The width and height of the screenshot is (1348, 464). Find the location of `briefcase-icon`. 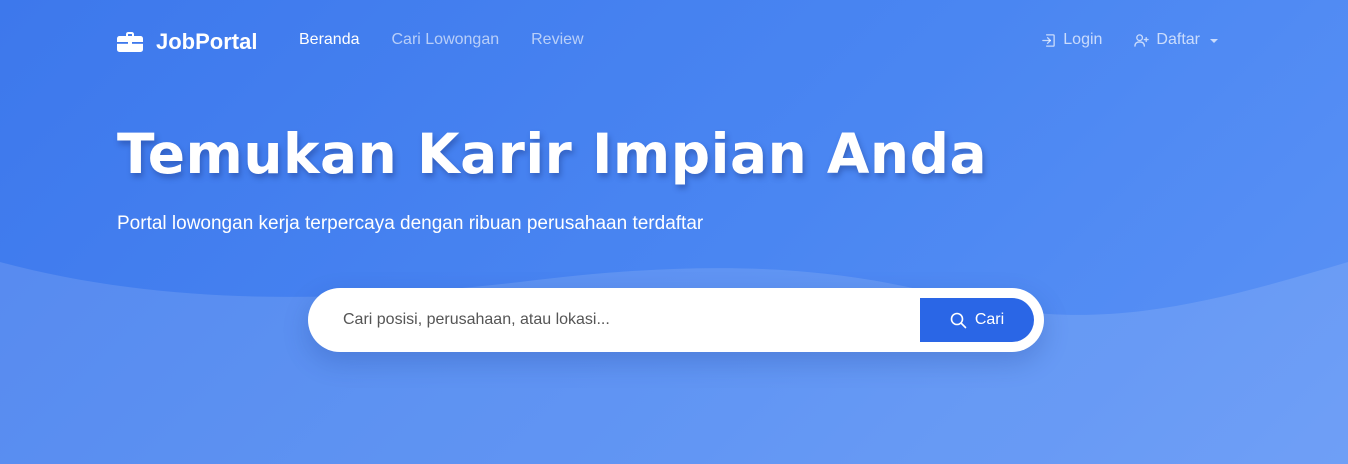

briefcase-icon is located at coordinates (130, 42).